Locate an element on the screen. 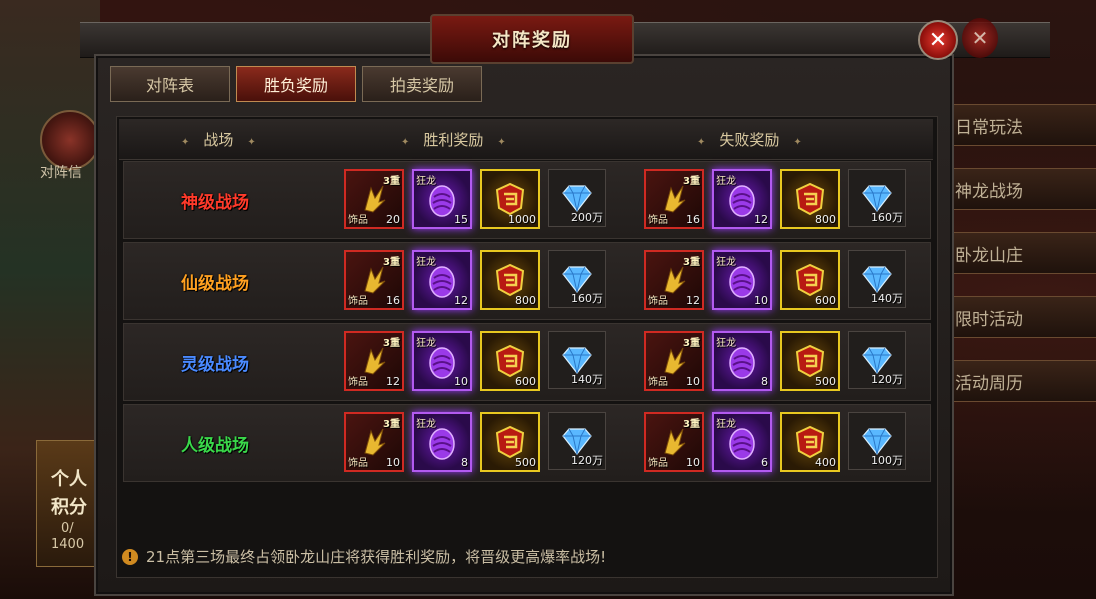 The height and width of the screenshot is (599, 1096). dialog-title-plate: 对阵奖励 is located at coordinates (532, 39).